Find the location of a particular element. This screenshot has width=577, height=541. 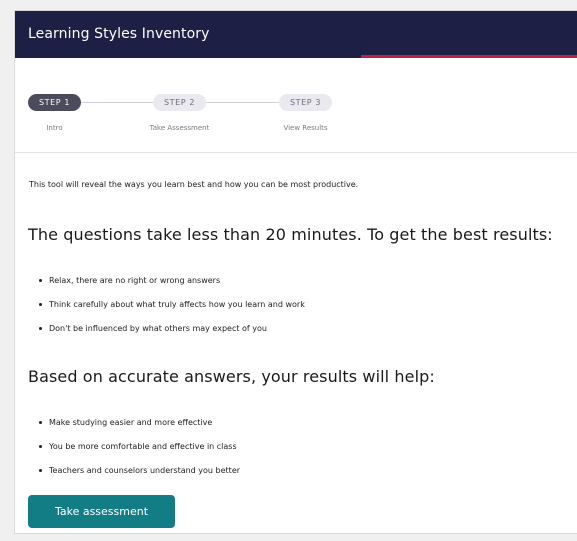

step-1-pill: STEP 1 is located at coordinates (54, 102).